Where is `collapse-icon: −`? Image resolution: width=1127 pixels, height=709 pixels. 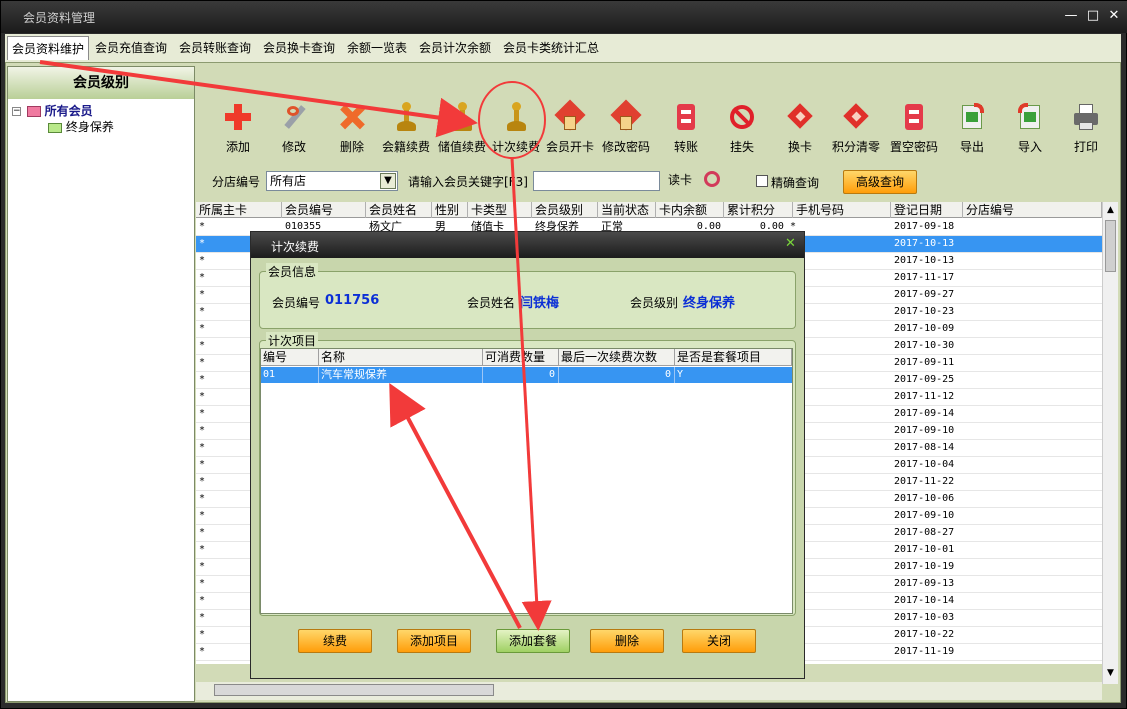 collapse-icon: − is located at coordinates (16, 111).